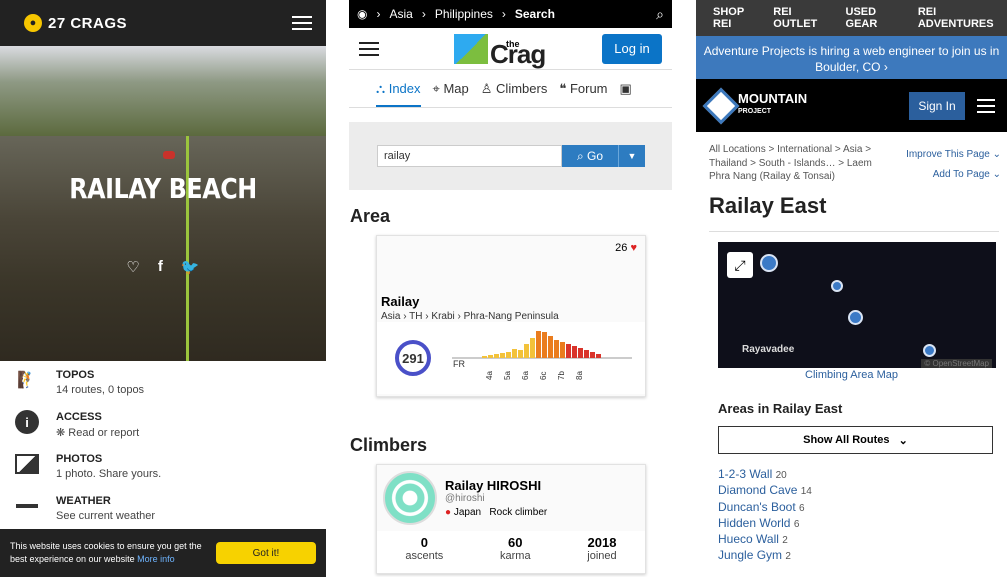  Describe the element at coordinates (27, 464) in the screenshot. I see `image-icon` at that location.